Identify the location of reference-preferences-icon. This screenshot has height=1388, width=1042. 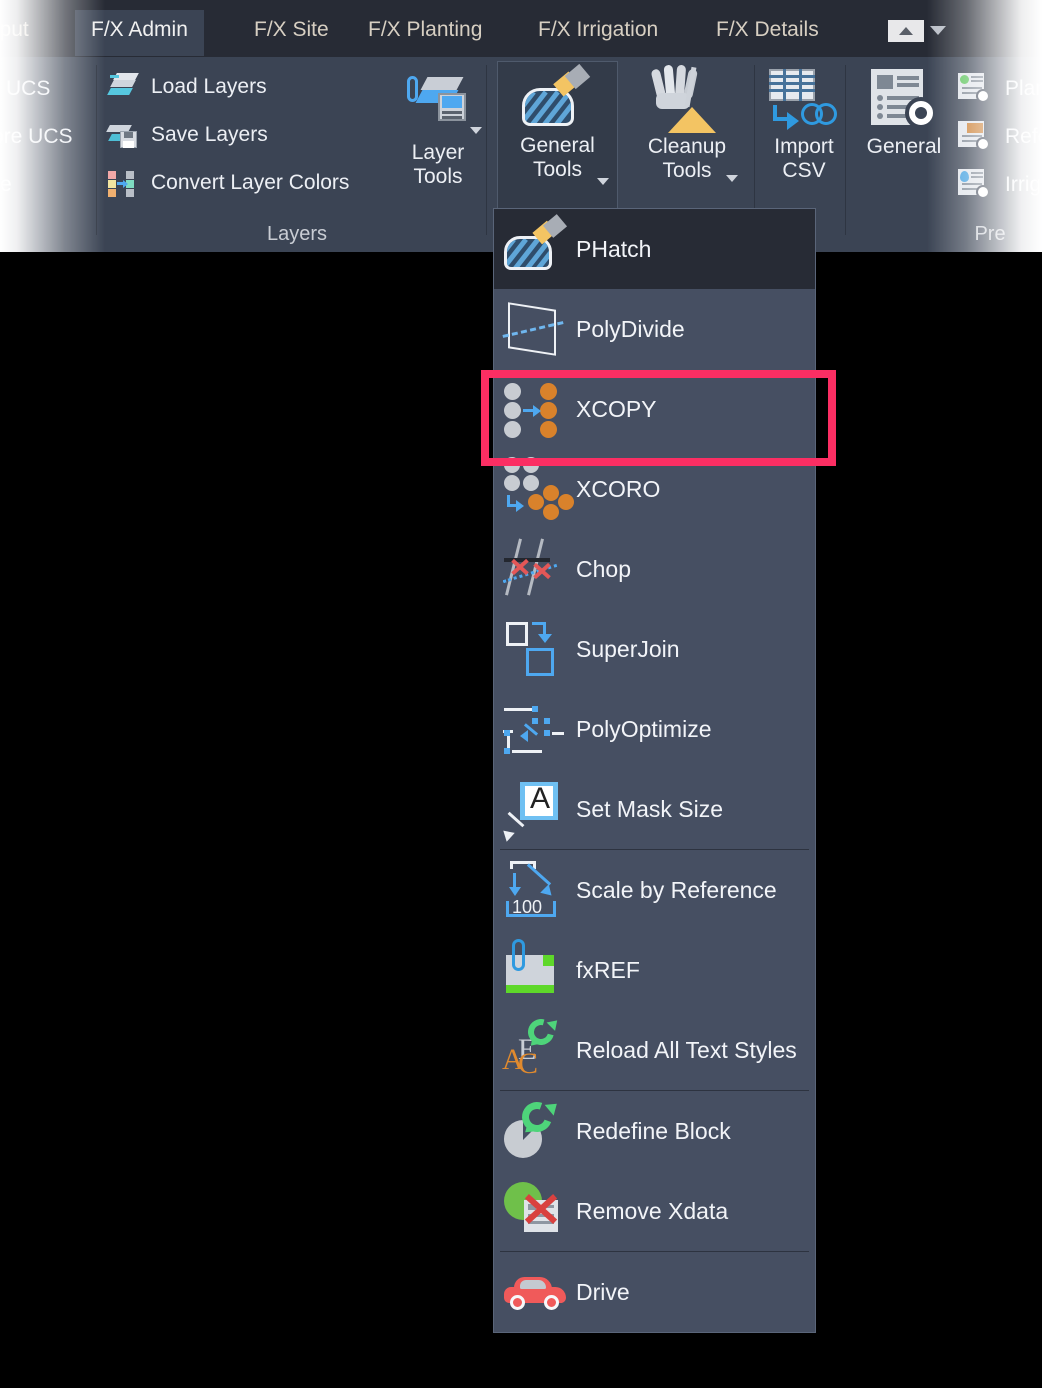
(975, 137).